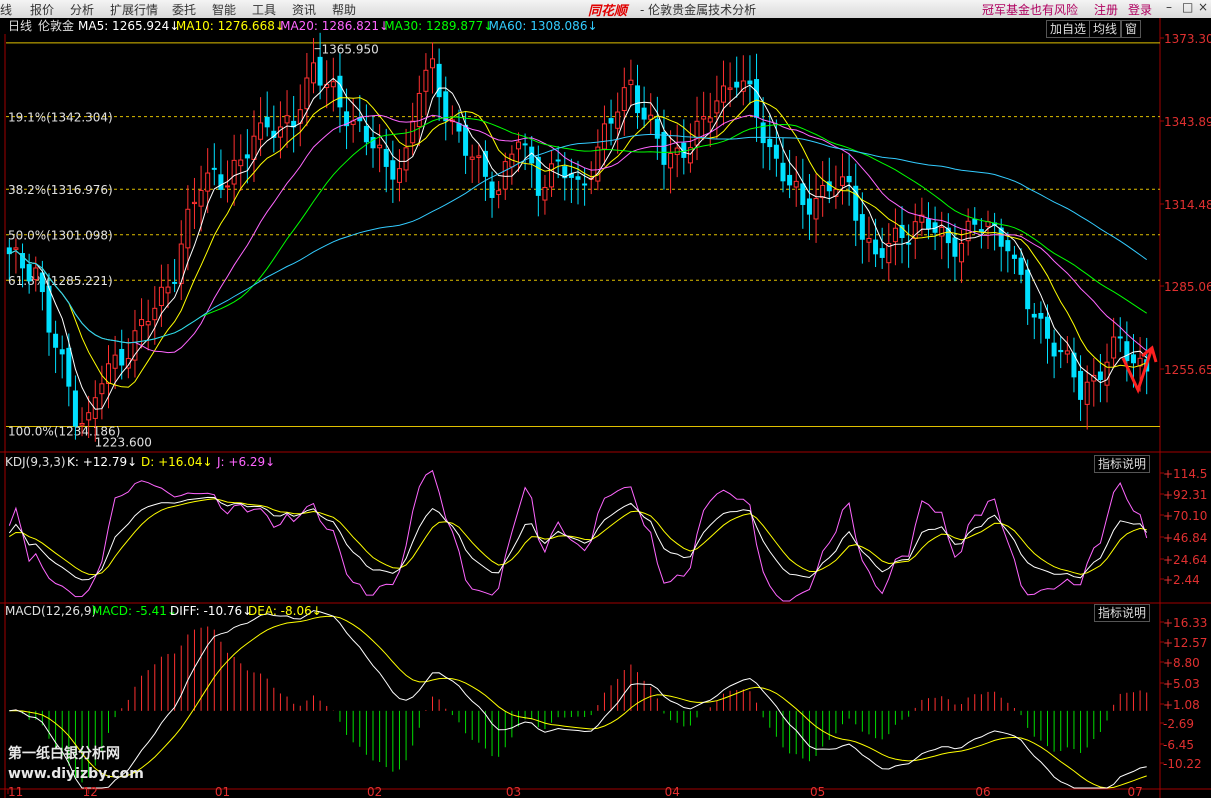 This screenshot has width=1211, height=798. Describe the element at coordinates (1187, 205) in the screenshot. I see `price-axis-label: 1314.481` at that location.